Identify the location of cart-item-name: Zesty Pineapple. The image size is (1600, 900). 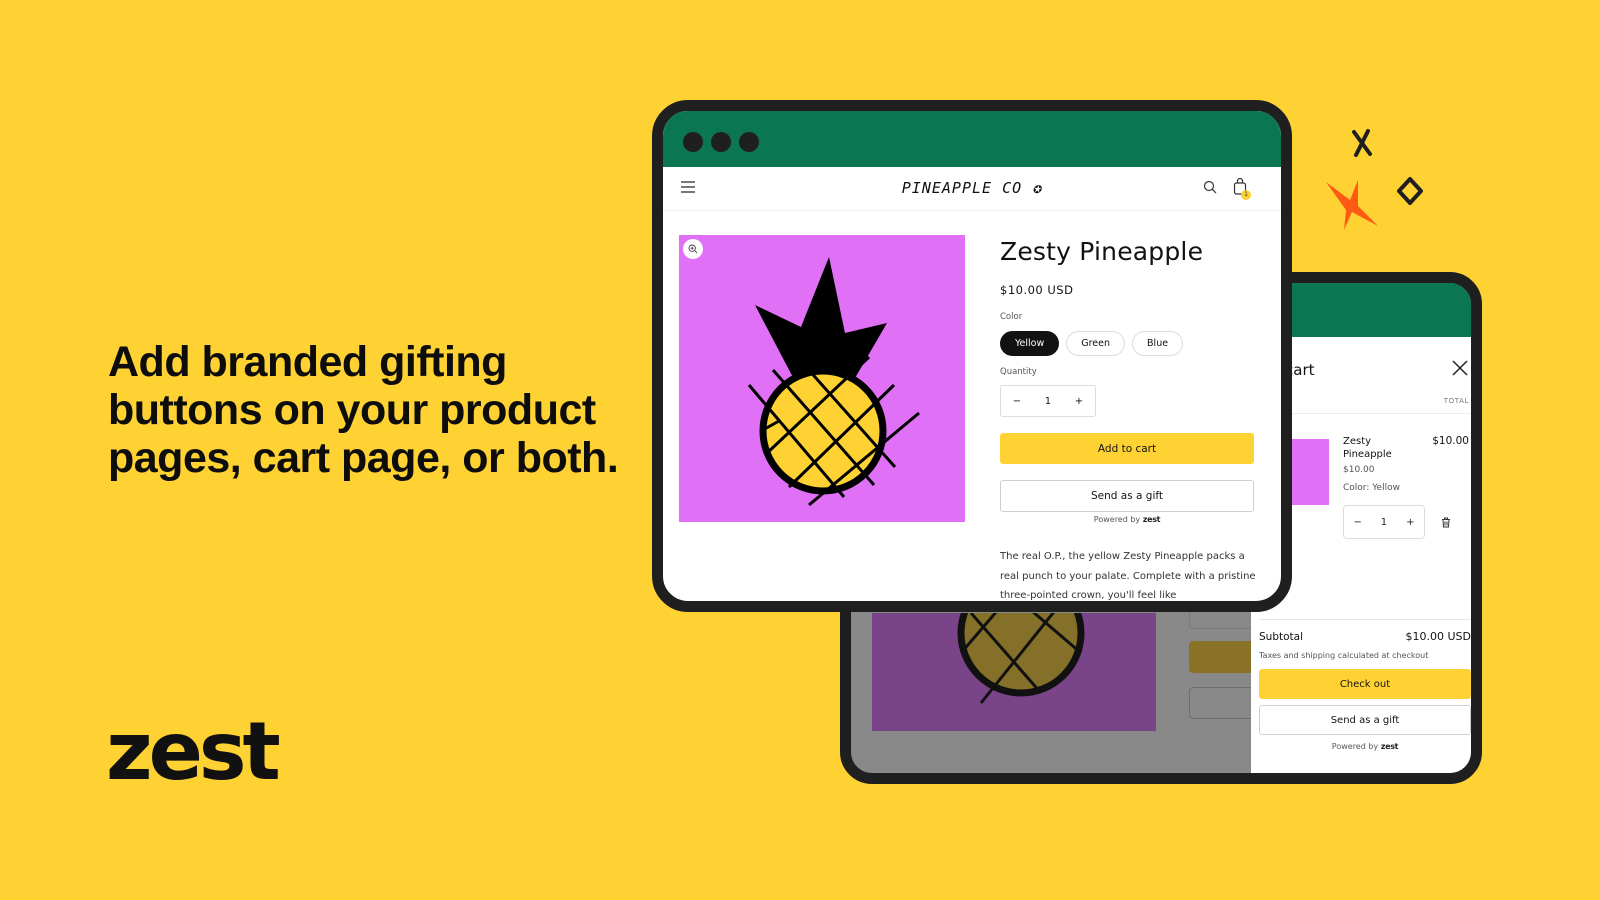
(1378, 448).